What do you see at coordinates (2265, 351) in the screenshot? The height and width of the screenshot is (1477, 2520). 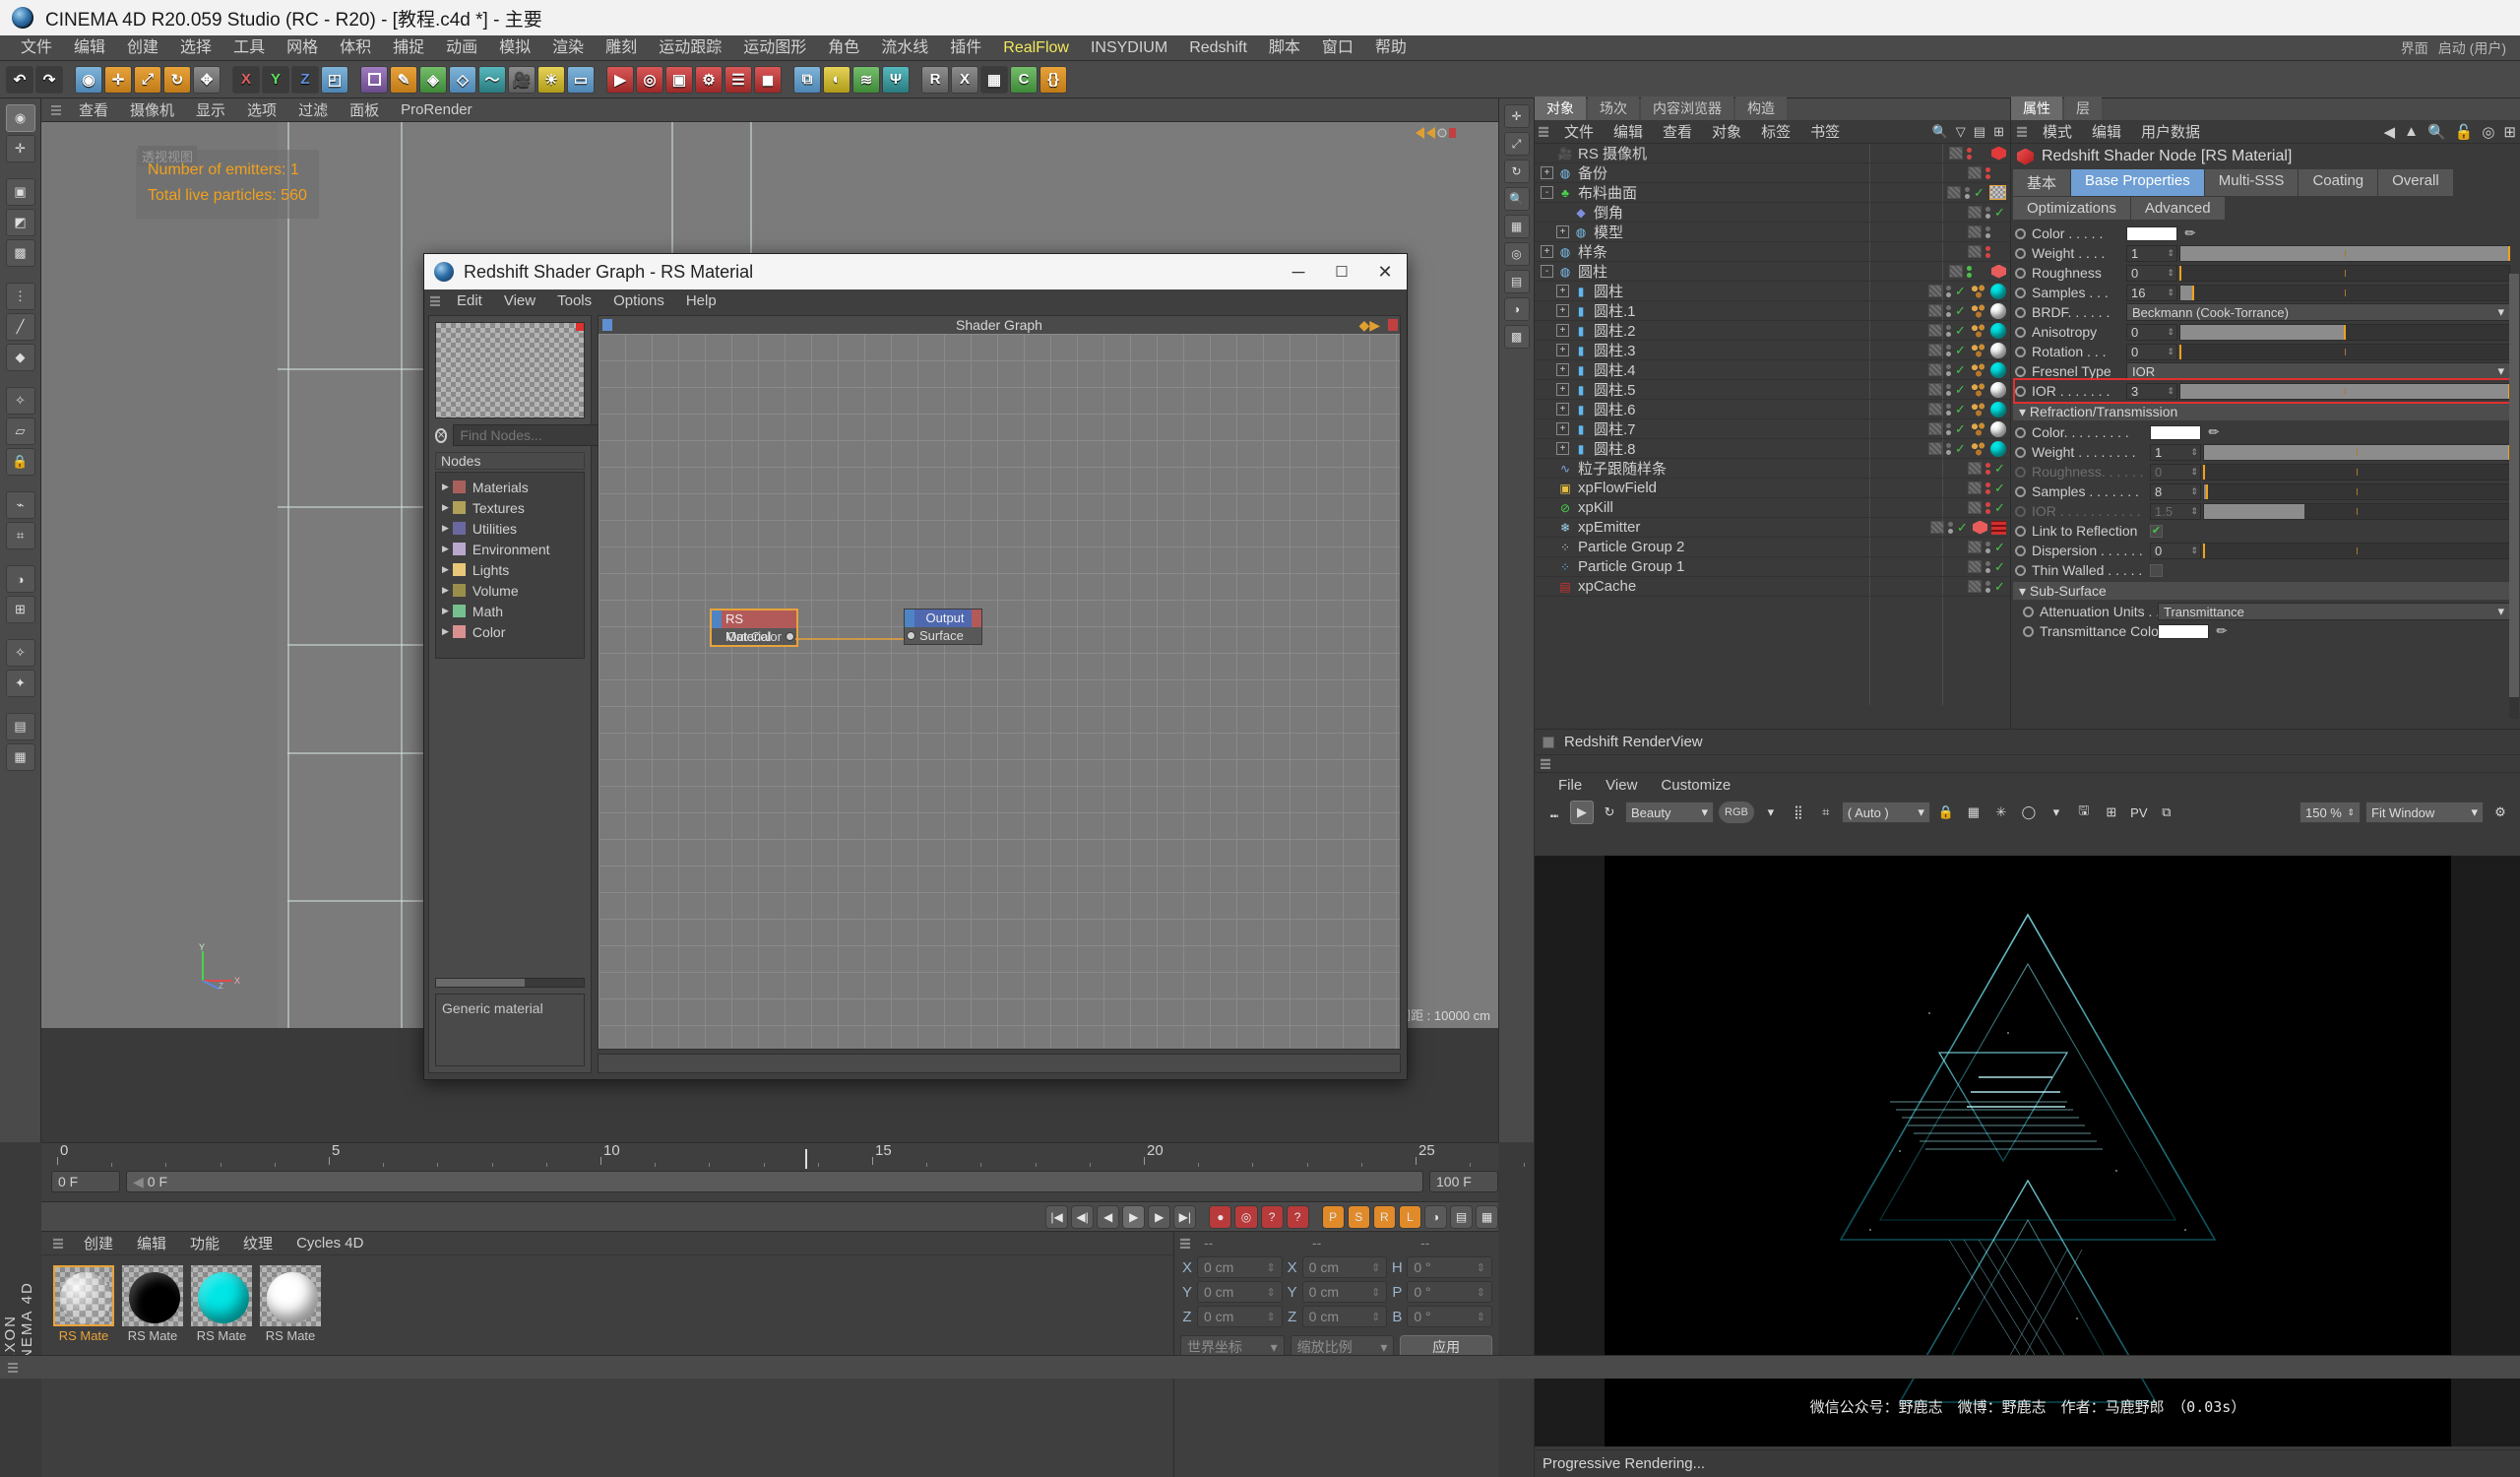 I see `property-row-rotation: Rotation . . .0⇕` at bounding box center [2265, 351].